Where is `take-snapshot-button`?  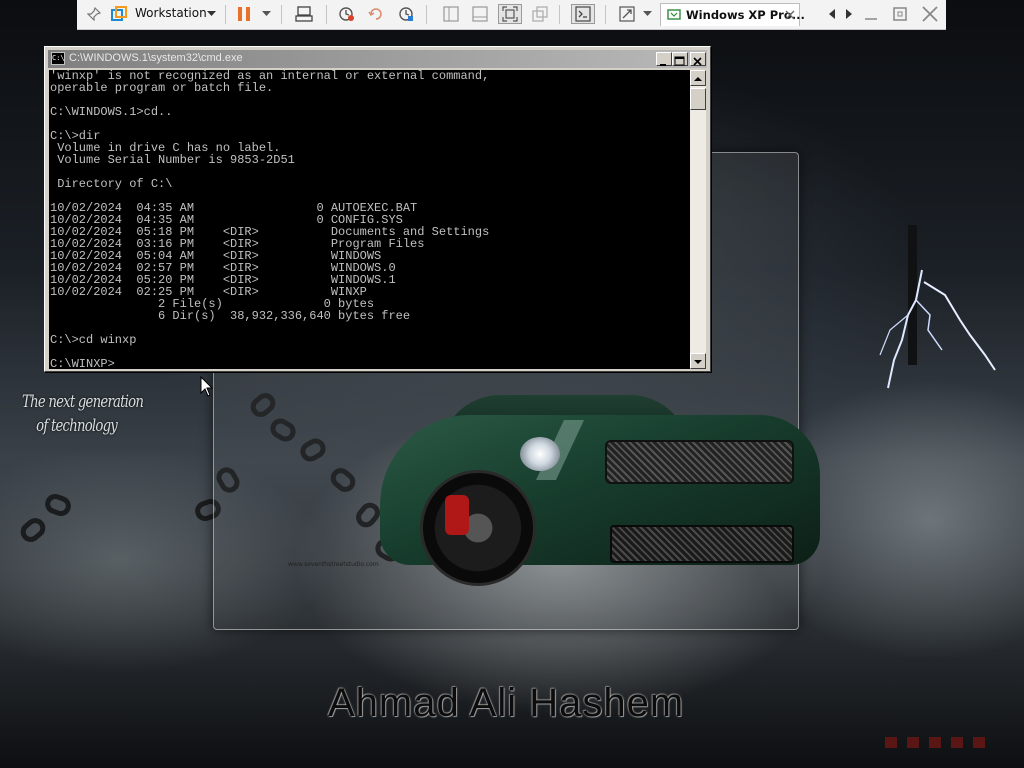
take-snapshot-button is located at coordinates (346, 14).